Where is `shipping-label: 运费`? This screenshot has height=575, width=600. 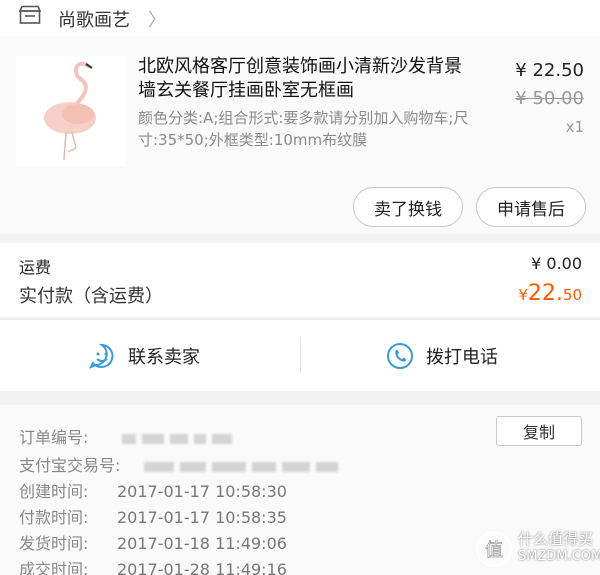 shipping-label: 运费 is located at coordinates (35, 267).